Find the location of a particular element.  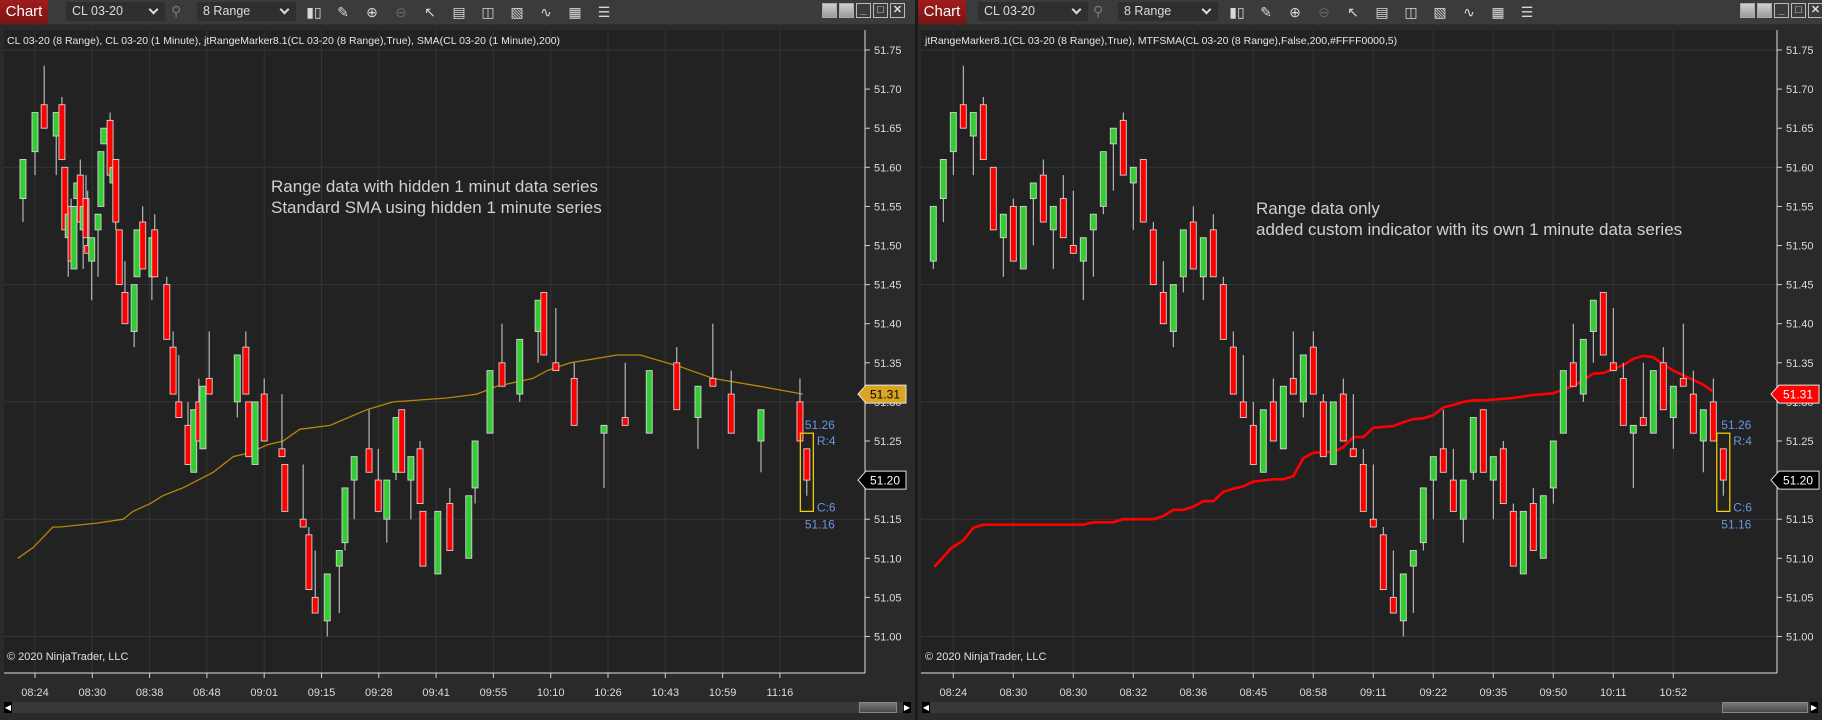

time-axis-label: 09:41 is located at coordinates (436, 693).